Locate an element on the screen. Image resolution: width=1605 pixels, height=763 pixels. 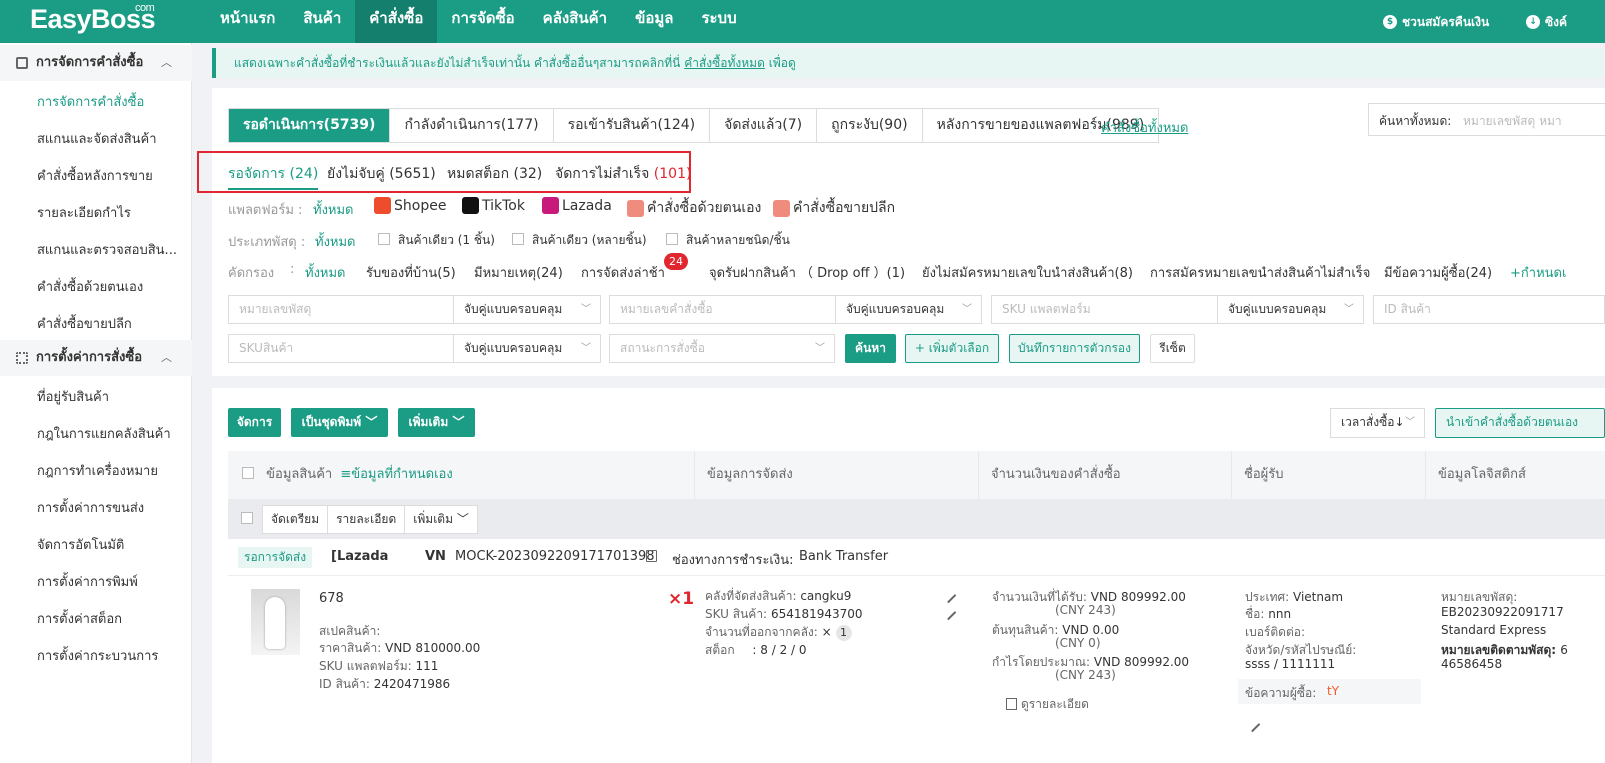
platform-lazada: Lazada is located at coordinates (577, 205).